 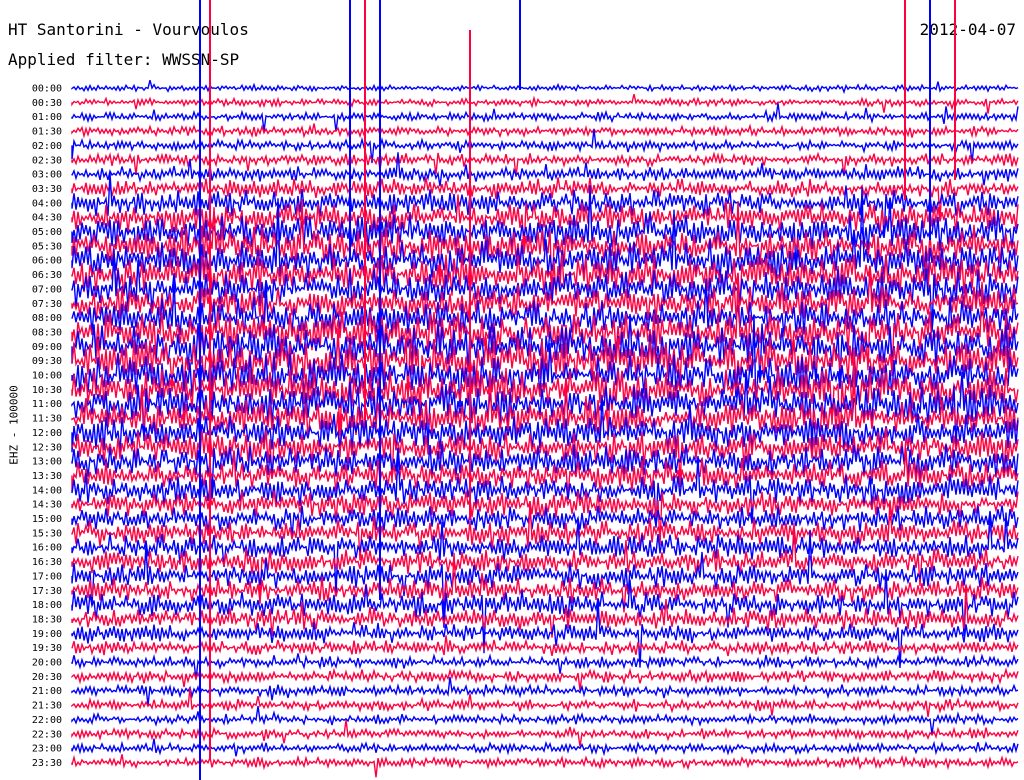 I want to click on time-tick-2000: 20:00, so click(x=47, y=663).